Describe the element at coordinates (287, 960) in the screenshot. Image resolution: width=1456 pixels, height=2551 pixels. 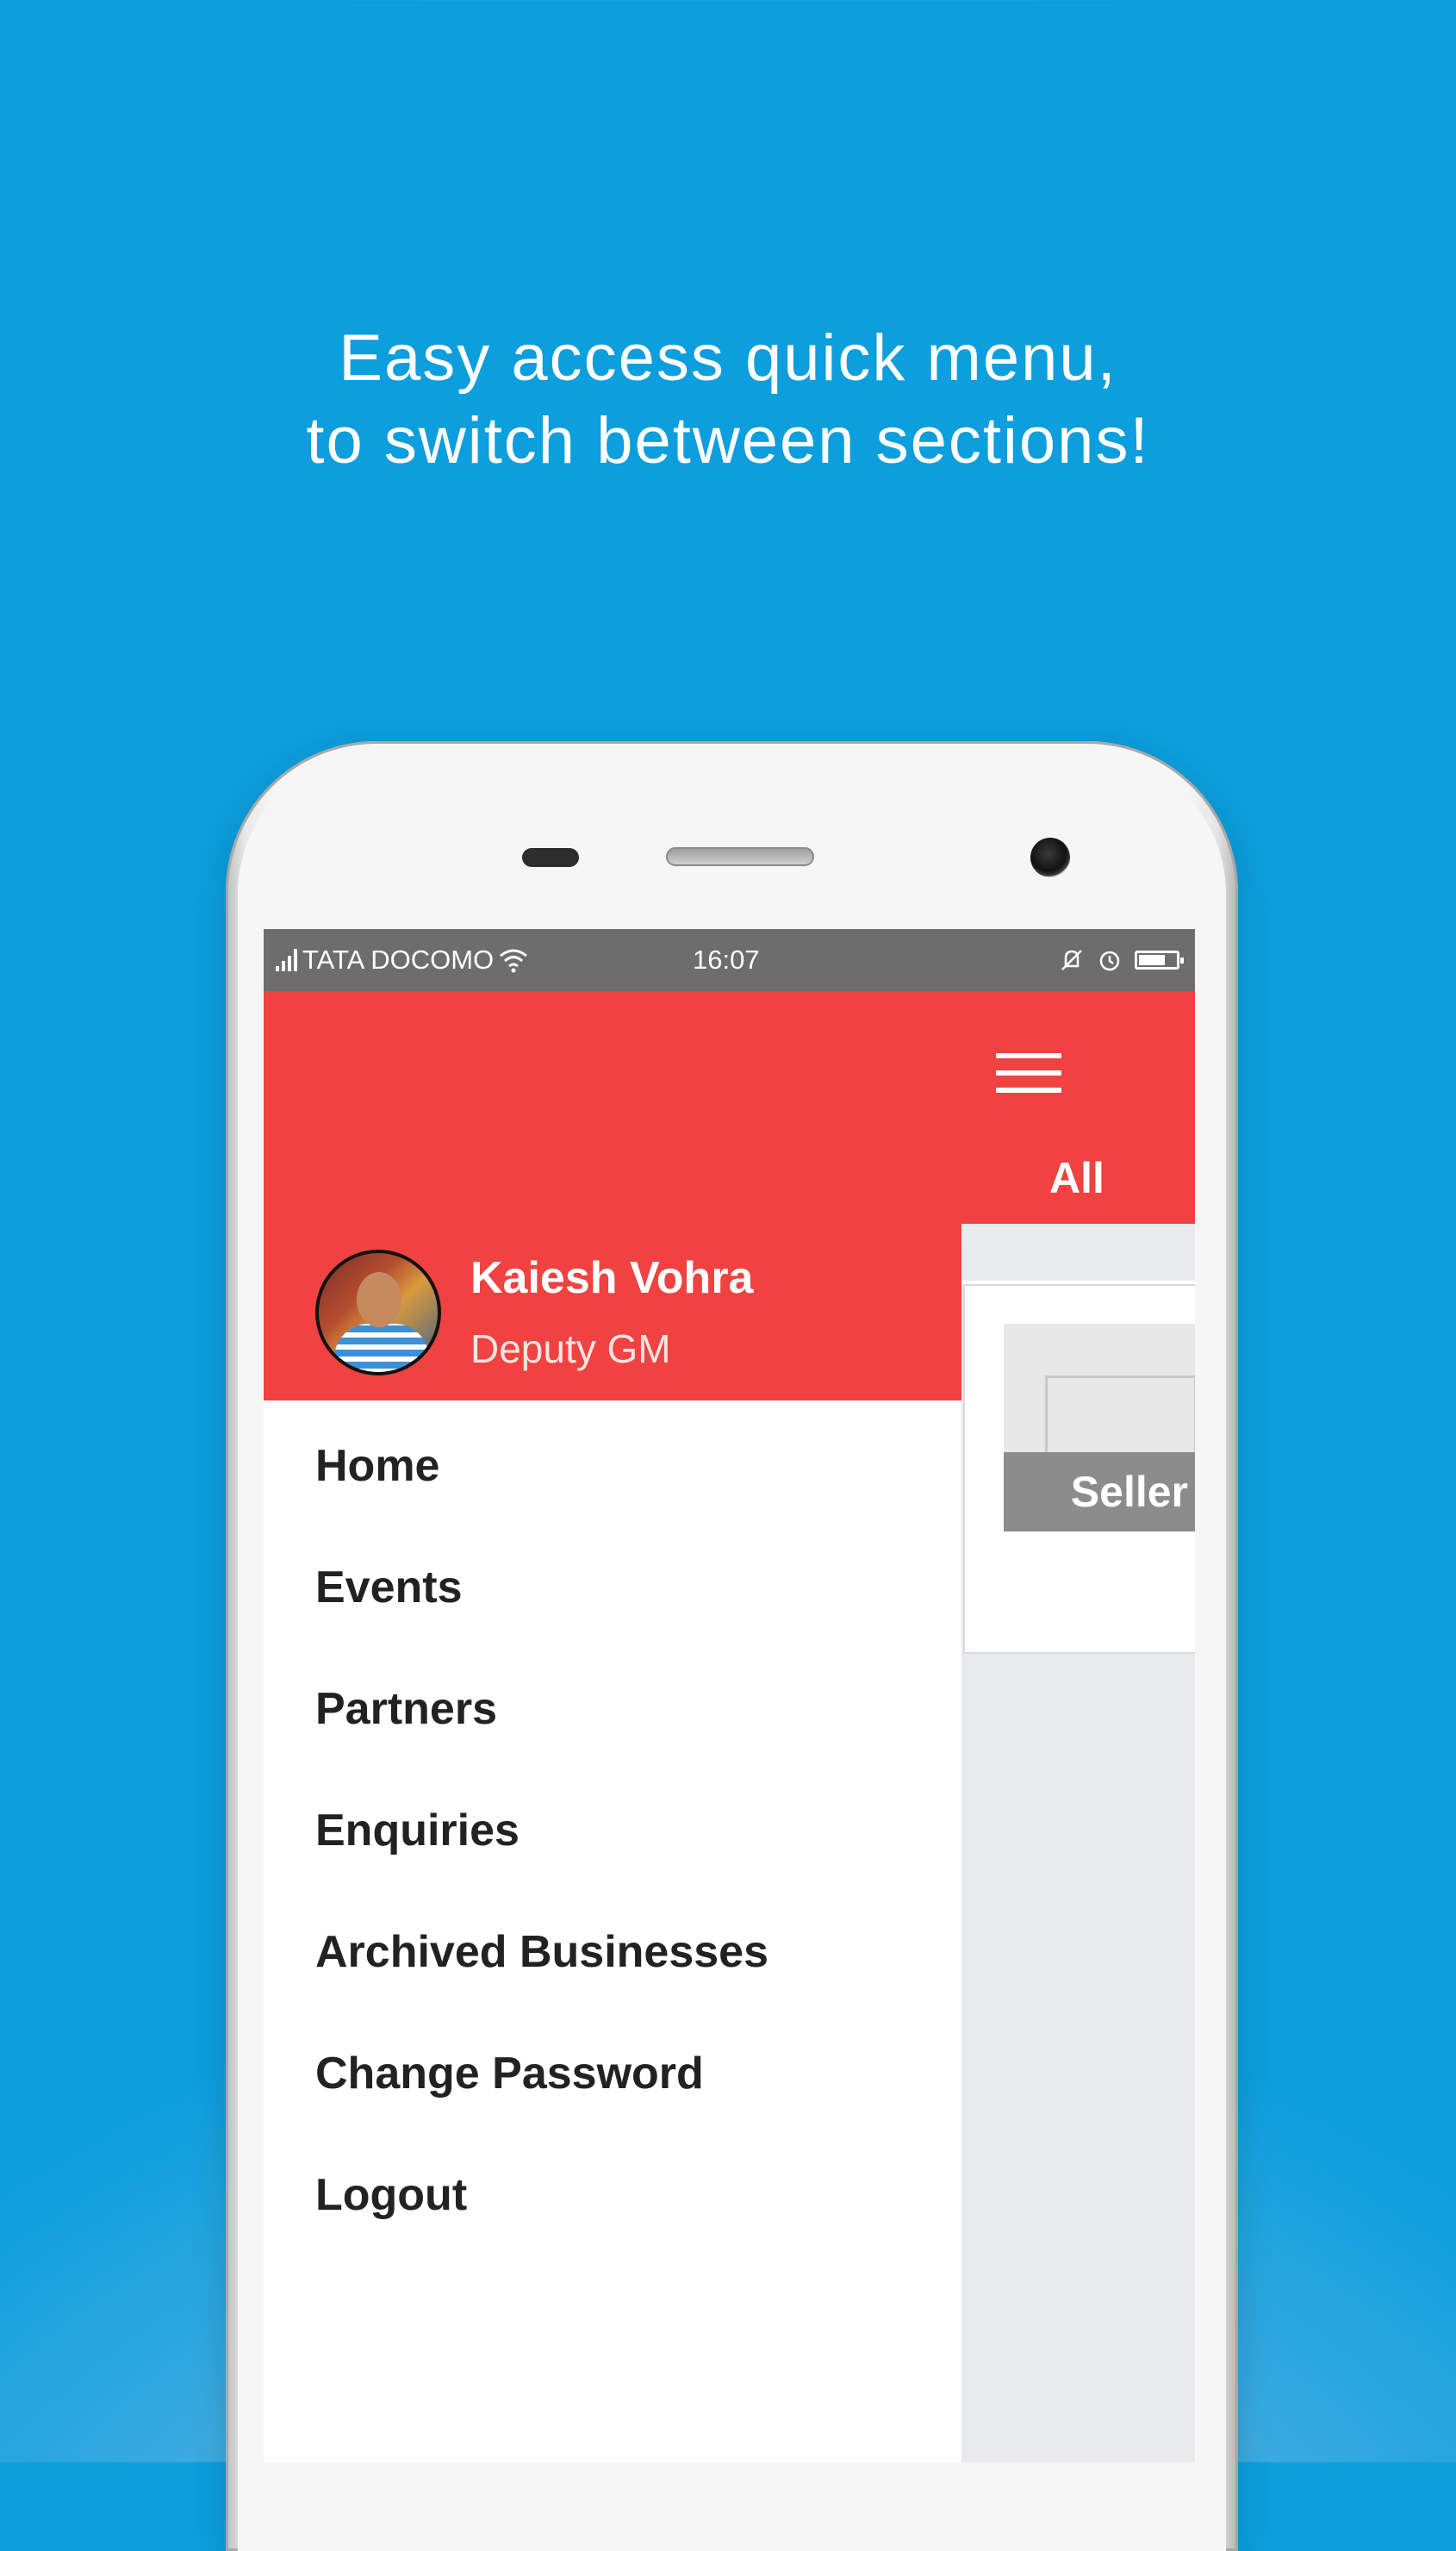
I see `signal-icon` at that location.